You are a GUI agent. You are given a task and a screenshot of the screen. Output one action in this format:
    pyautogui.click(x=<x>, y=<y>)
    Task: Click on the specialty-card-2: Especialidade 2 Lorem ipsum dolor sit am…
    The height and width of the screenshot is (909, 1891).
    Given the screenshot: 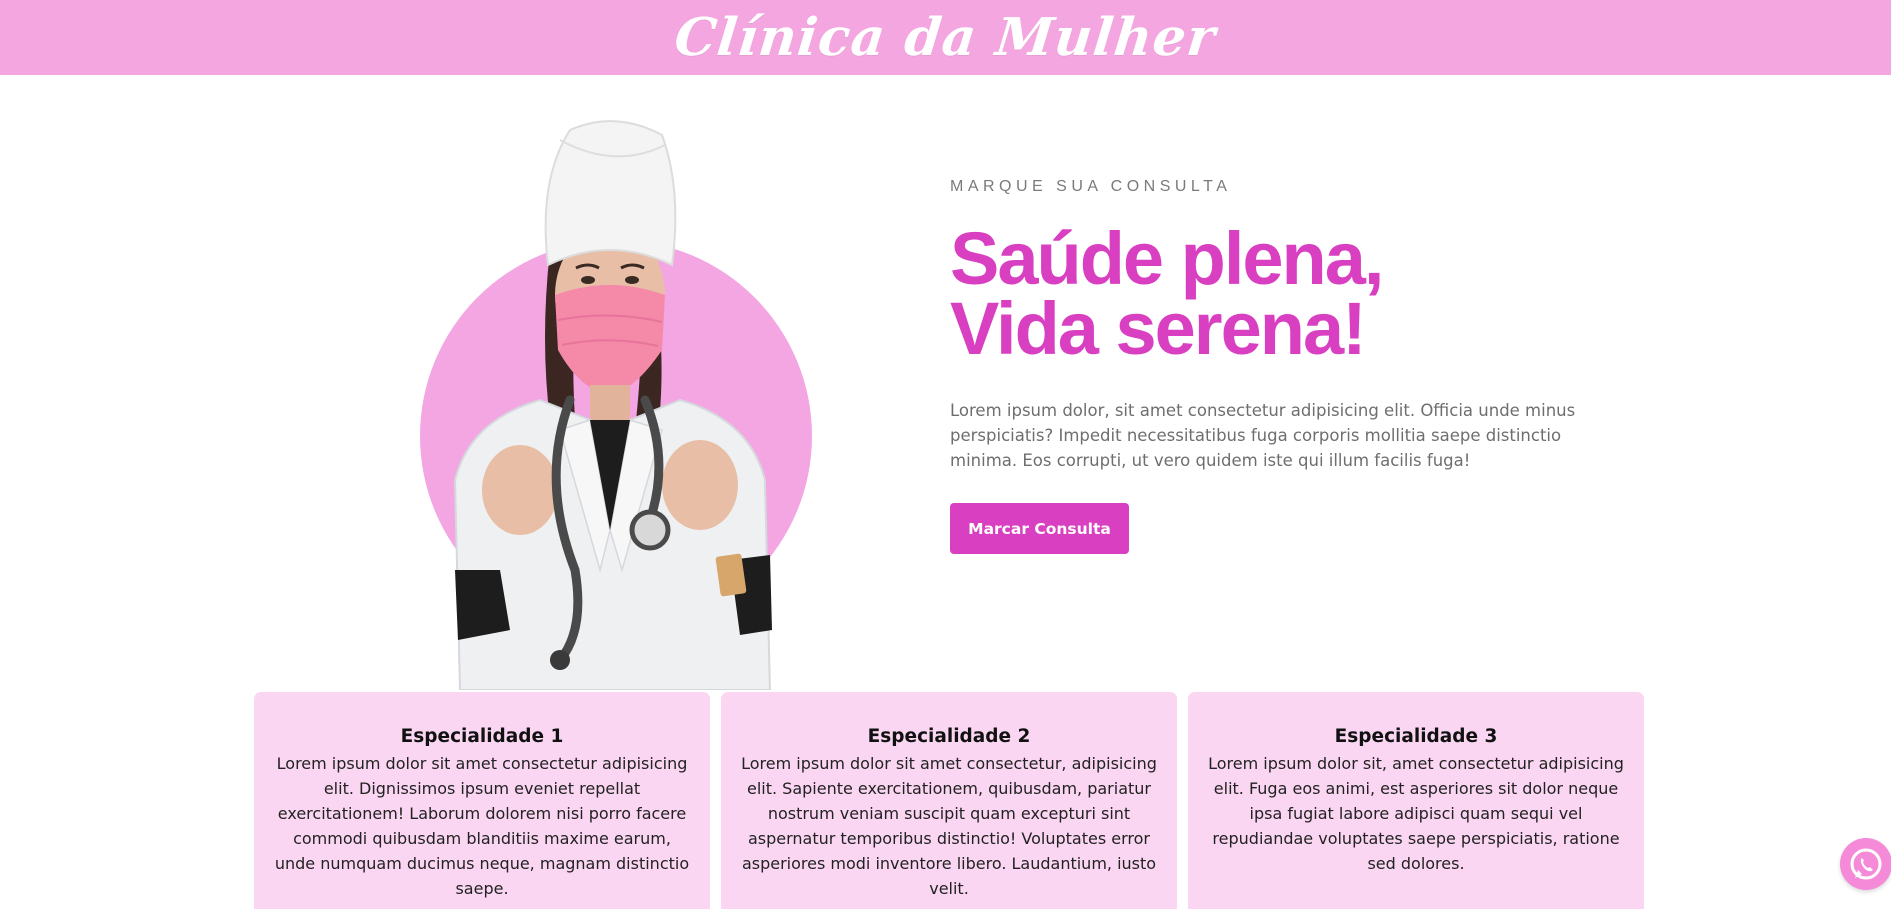 What is the action you would take?
    pyautogui.click(x=949, y=800)
    